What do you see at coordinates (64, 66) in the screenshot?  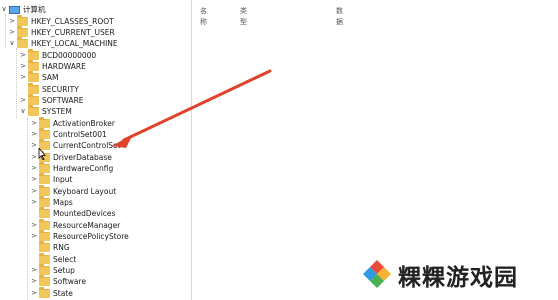 I see `tree-item-label: HARDWARE` at bounding box center [64, 66].